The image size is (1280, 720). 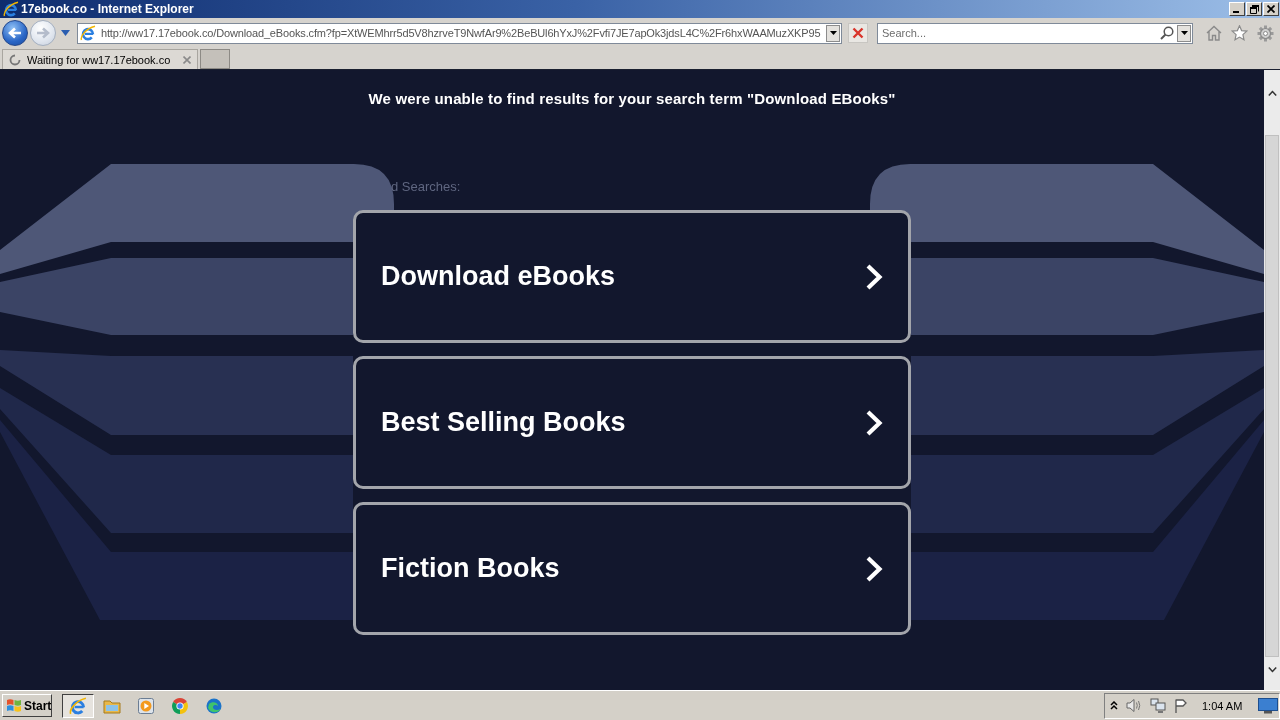 I want to click on close-tab-button, so click(x=187, y=59).